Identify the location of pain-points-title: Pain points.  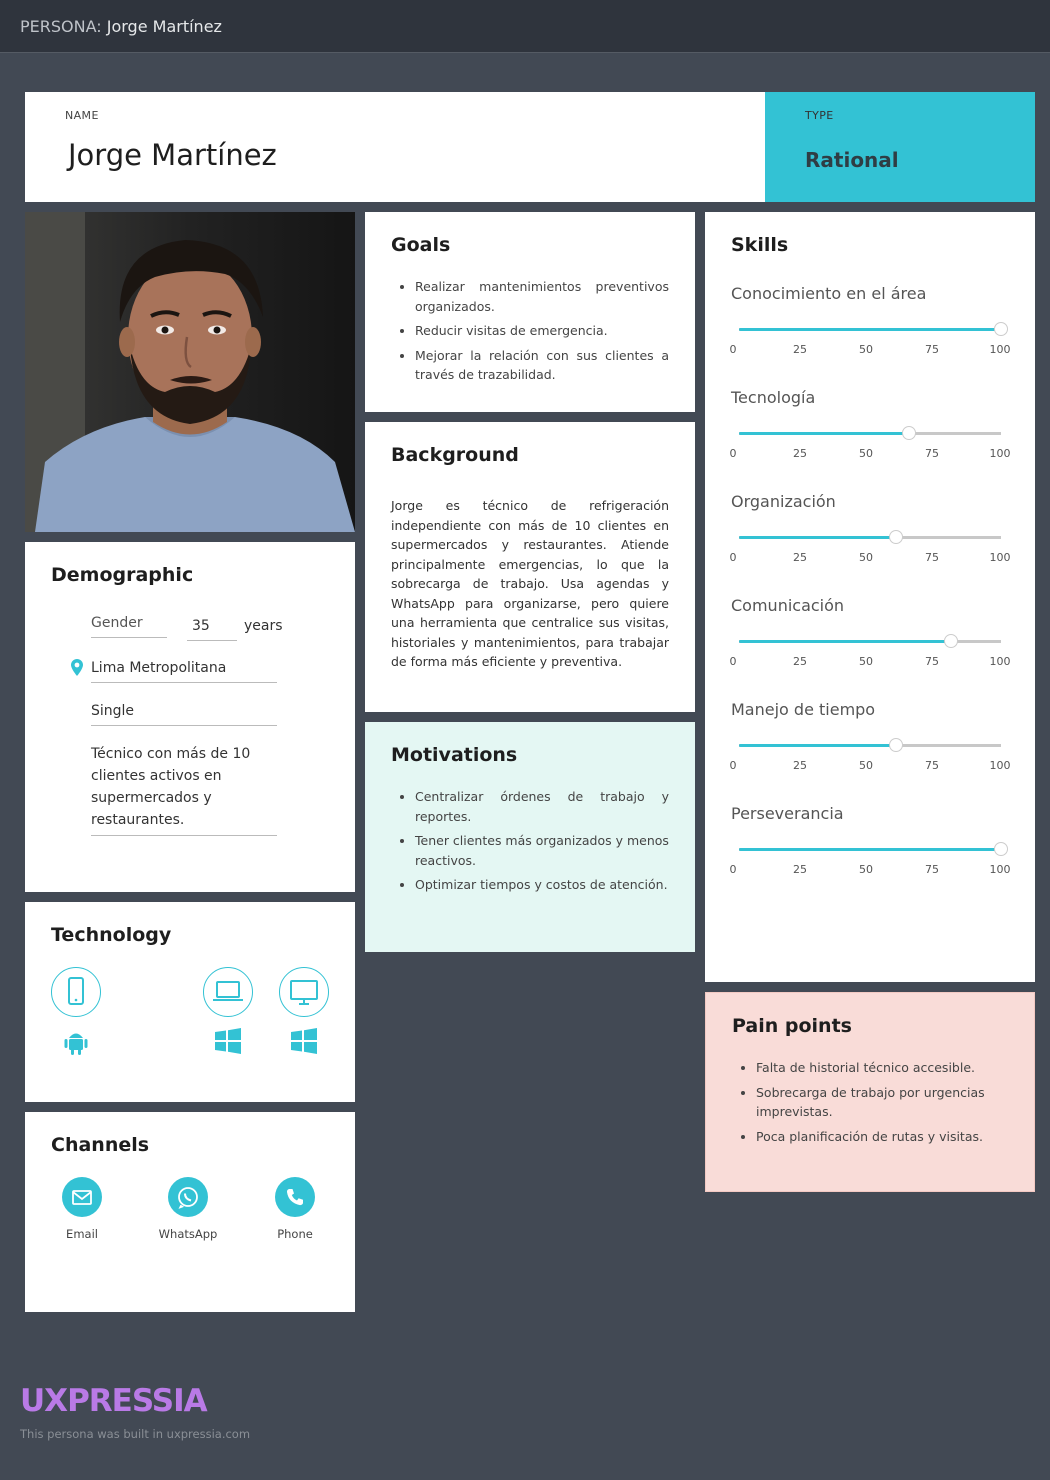
(792, 1026).